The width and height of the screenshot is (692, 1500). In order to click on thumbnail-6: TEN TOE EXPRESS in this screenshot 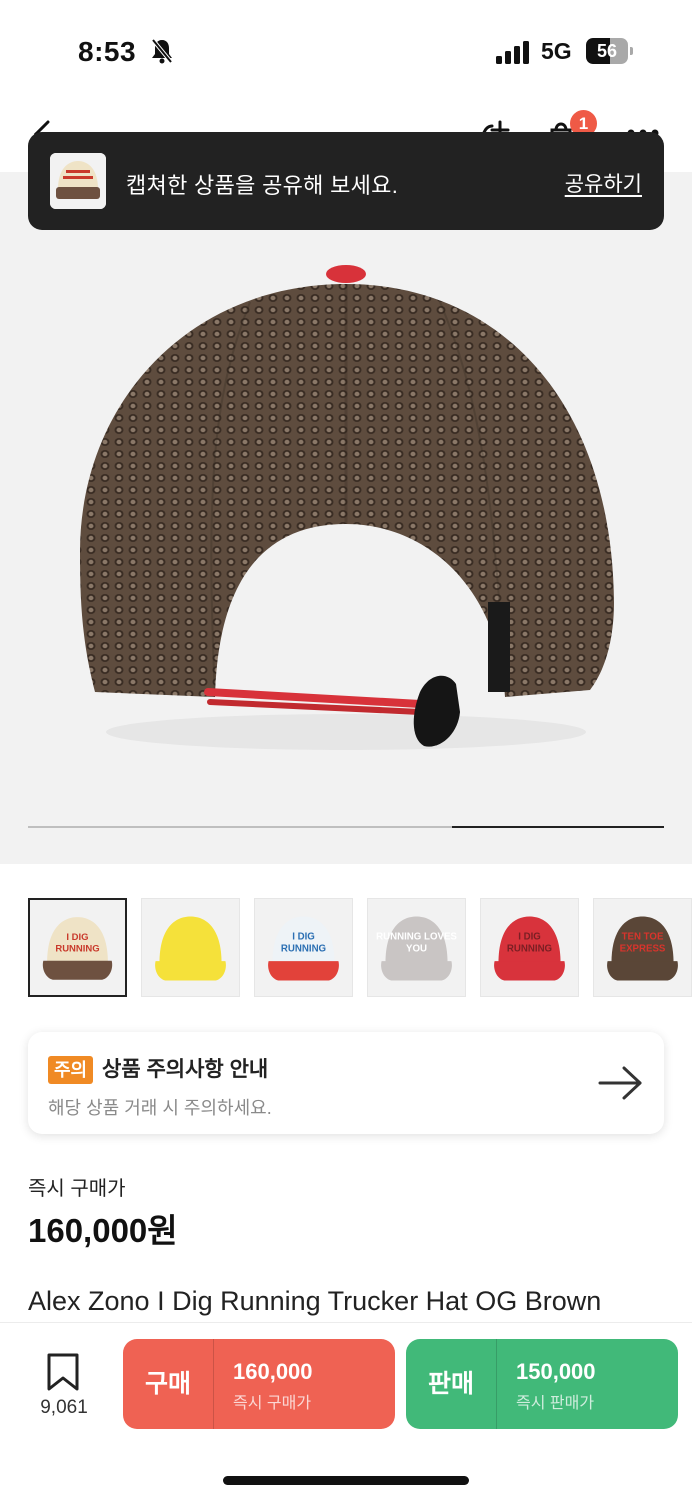, I will do `click(642, 947)`.